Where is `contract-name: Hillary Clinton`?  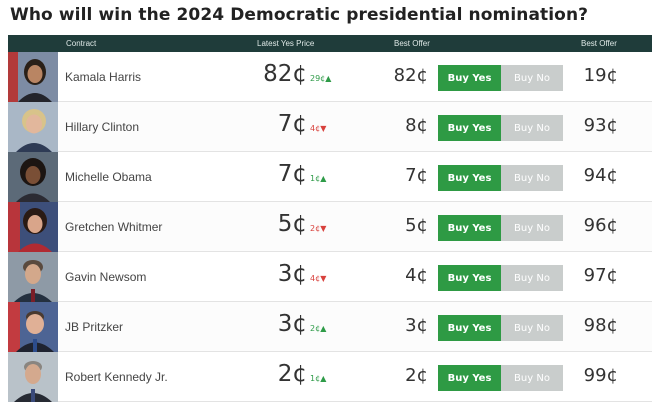
contract-name: Hillary Clinton is located at coordinates (102, 127).